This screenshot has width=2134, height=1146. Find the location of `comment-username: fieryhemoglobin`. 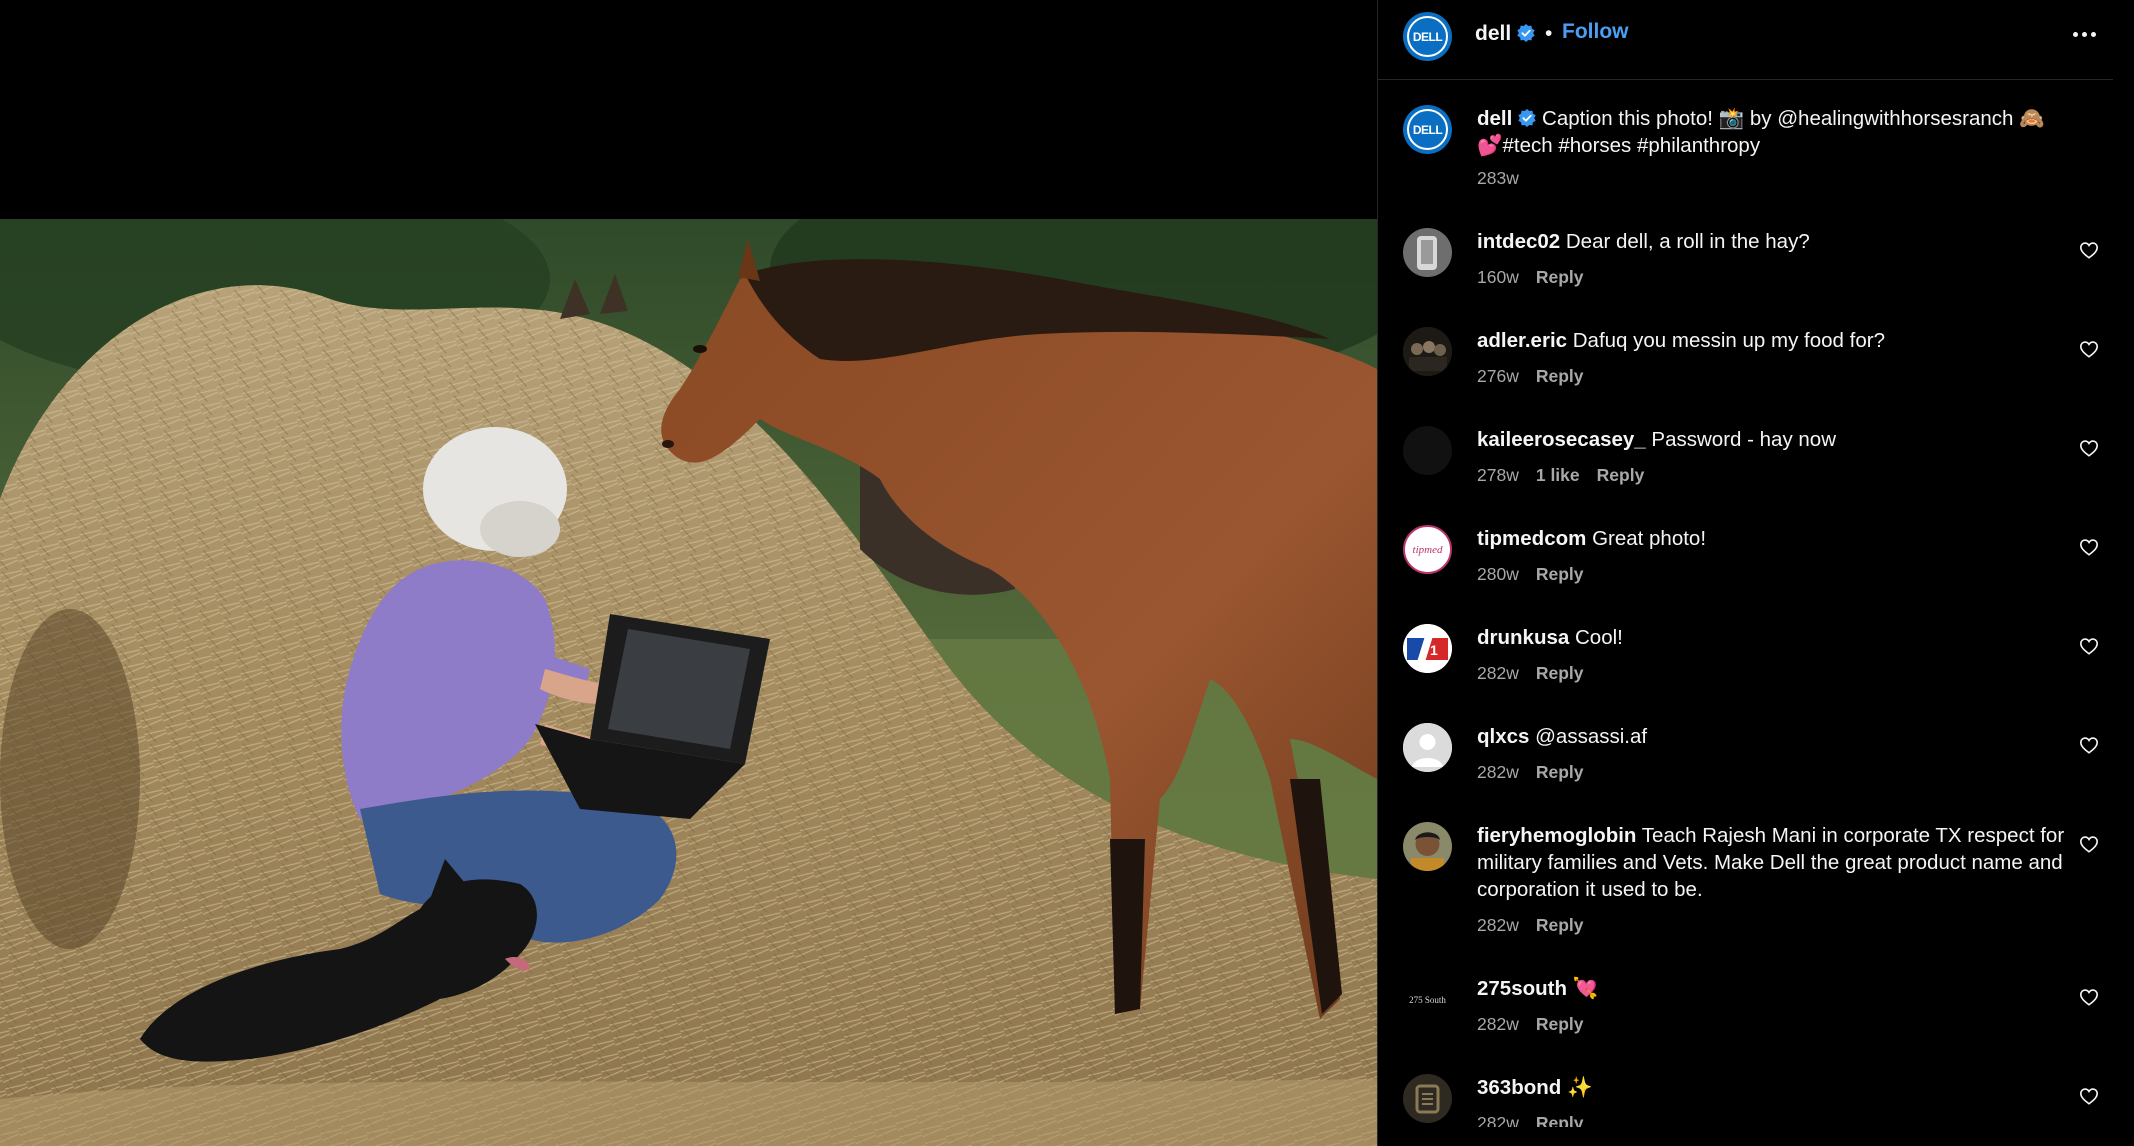

comment-username: fieryhemoglobin is located at coordinates (1556, 835).